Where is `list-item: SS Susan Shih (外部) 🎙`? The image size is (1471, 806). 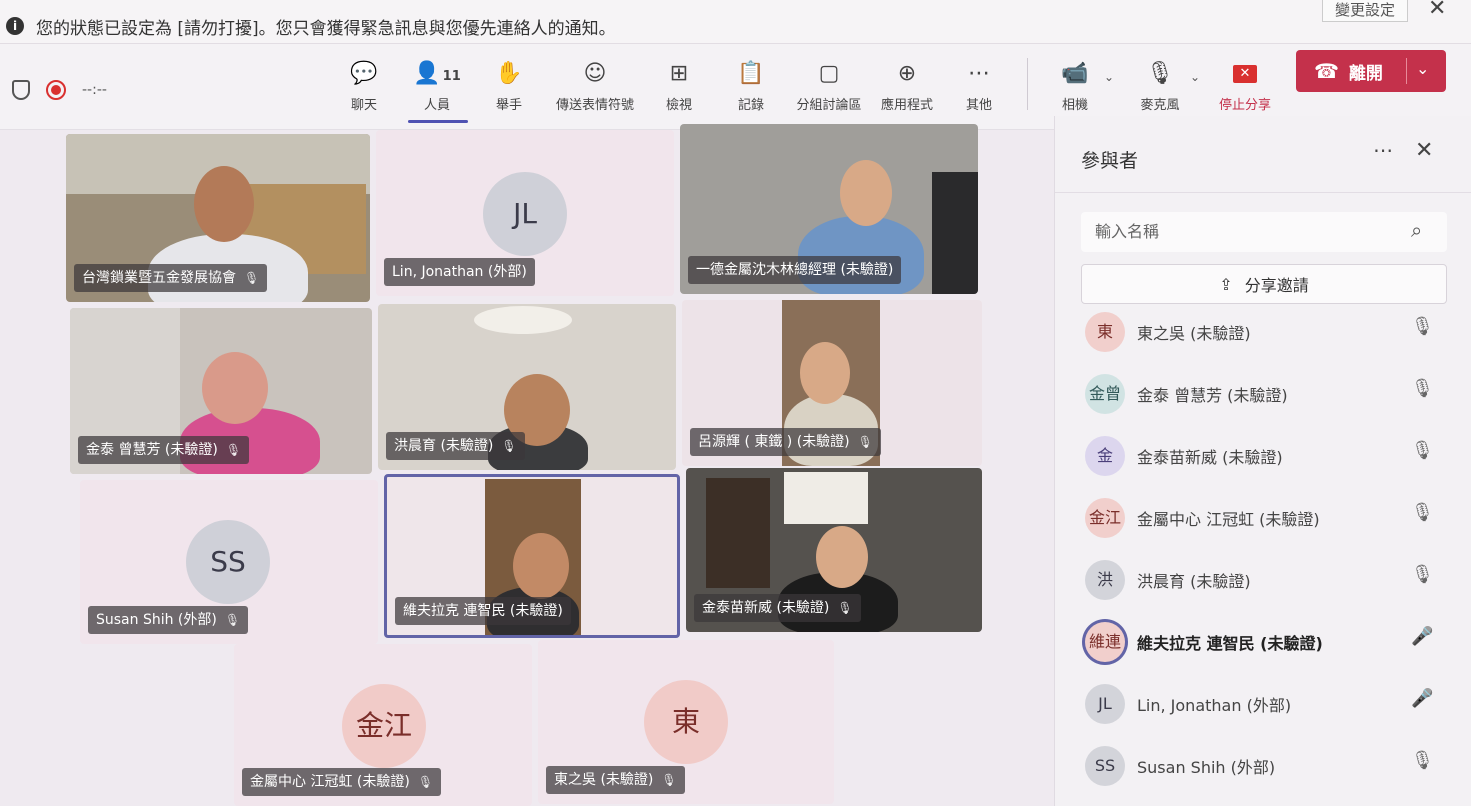 list-item: SS Susan Shih (外部) 🎙 is located at coordinates (1271, 775).